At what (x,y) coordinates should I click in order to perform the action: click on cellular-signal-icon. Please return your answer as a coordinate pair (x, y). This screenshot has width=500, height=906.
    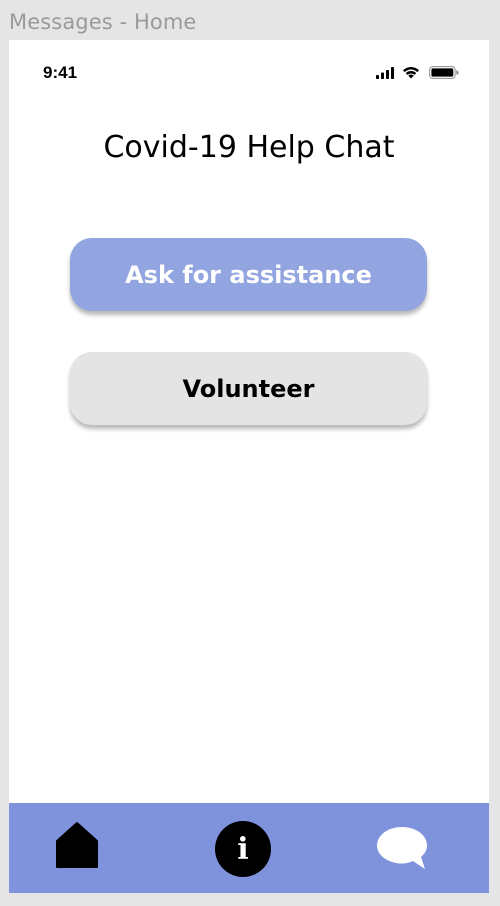
    Looking at the image, I should click on (385, 73).